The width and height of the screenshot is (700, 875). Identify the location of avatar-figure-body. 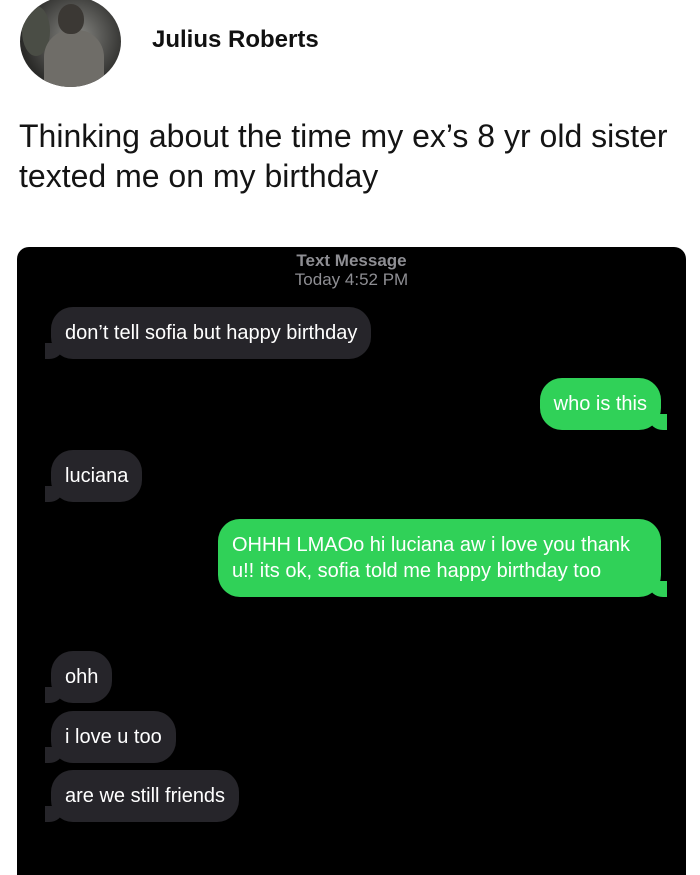
(74, 58).